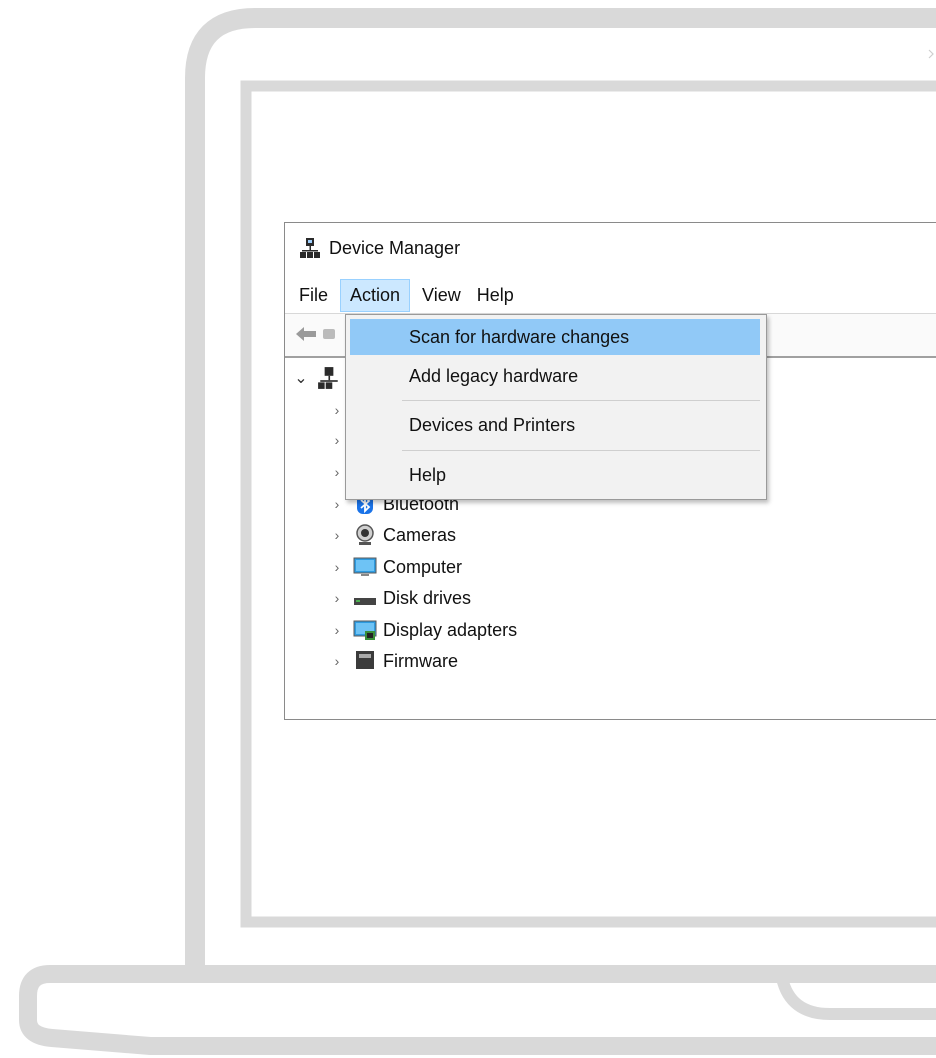 The width and height of the screenshot is (936, 1058). What do you see at coordinates (519, 336) in the screenshot?
I see `menu-item-label: Scan for hardware changes` at bounding box center [519, 336].